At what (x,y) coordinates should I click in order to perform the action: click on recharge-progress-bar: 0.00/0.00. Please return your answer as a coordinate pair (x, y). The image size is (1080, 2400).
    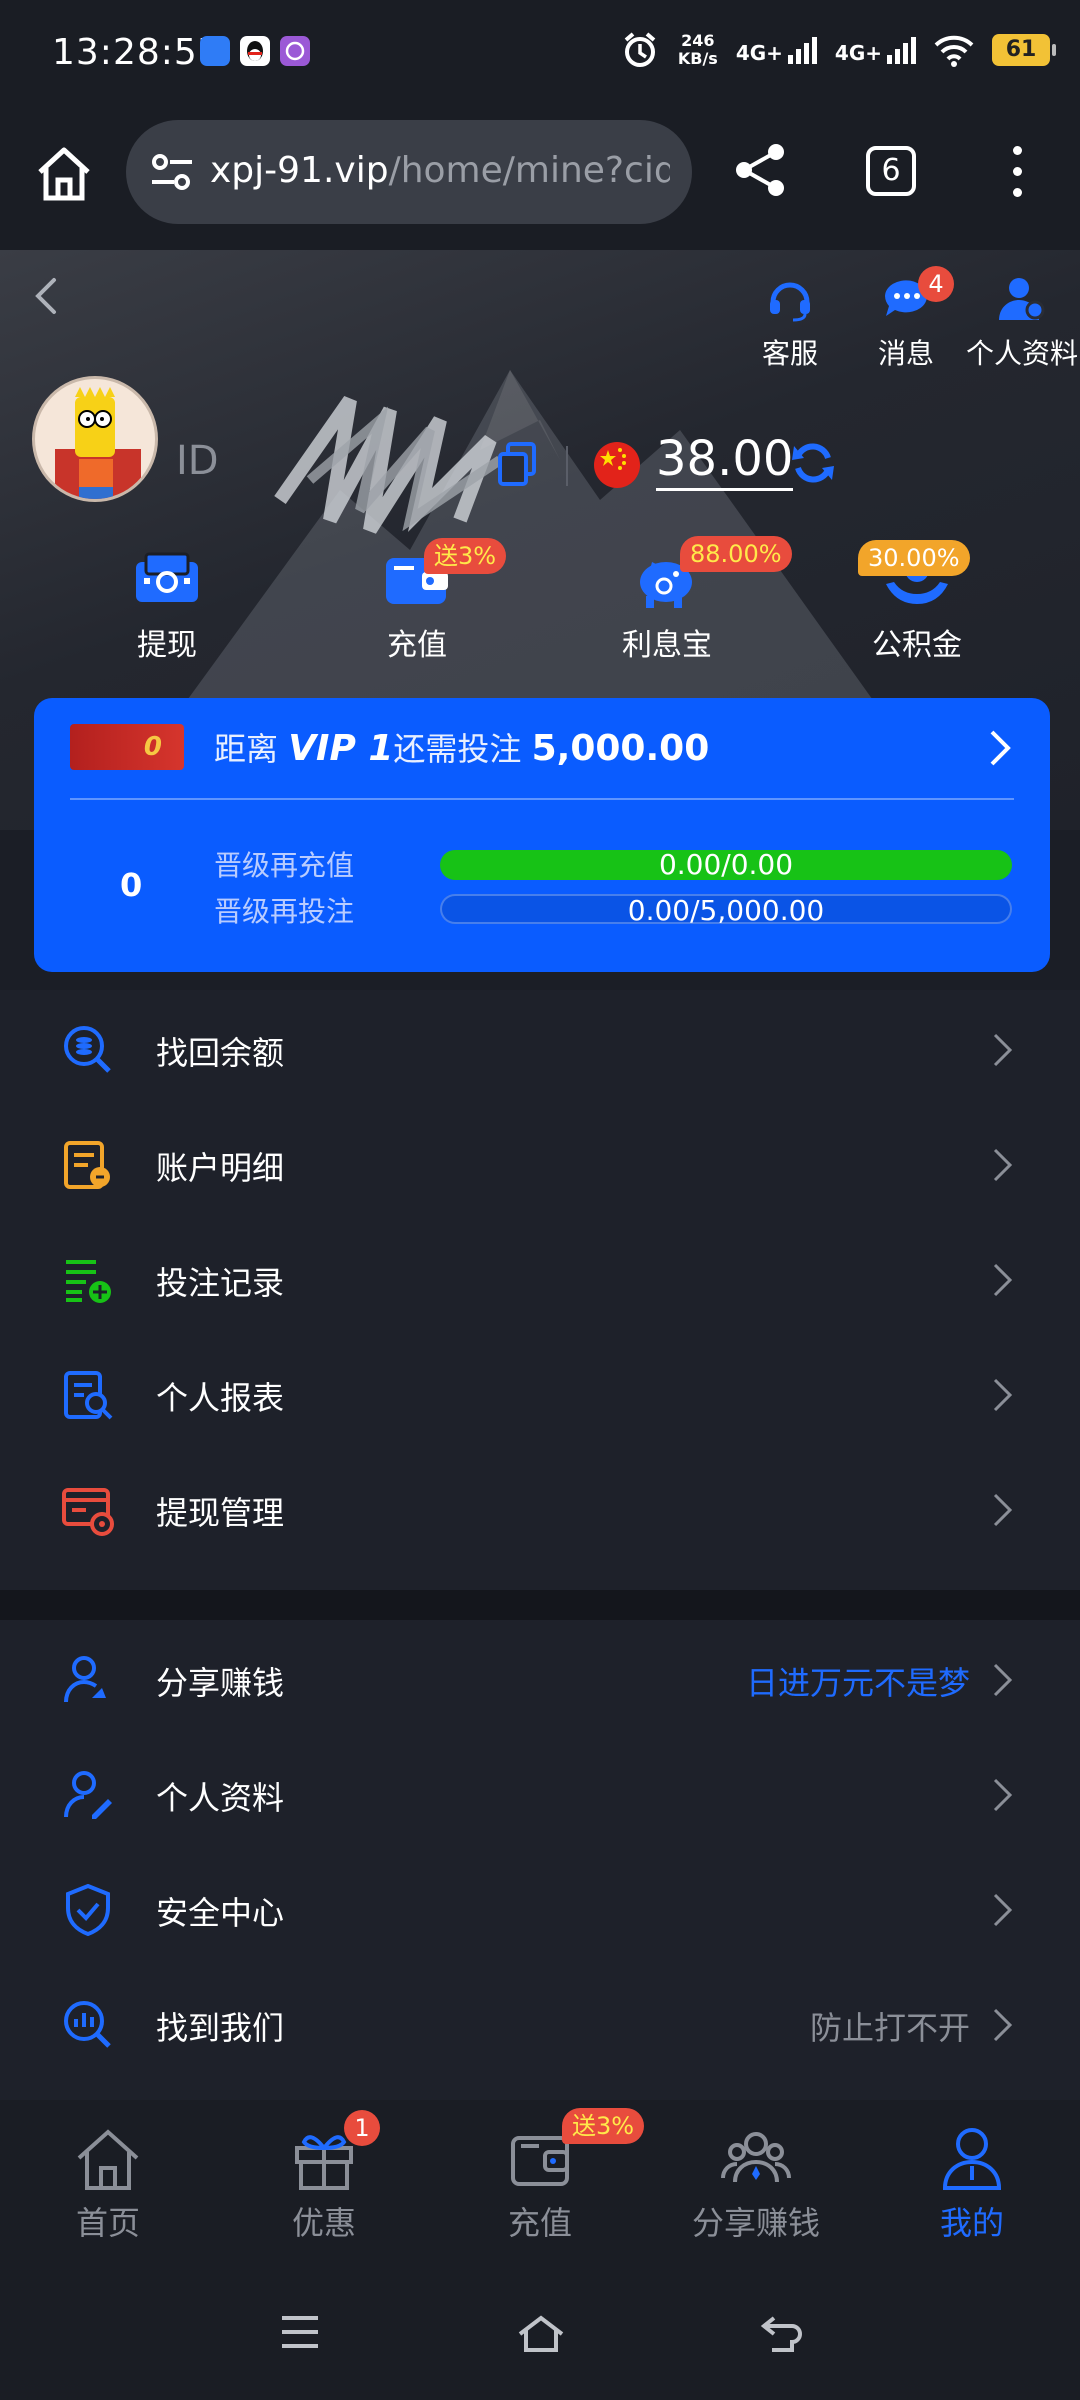
    Looking at the image, I should click on (726, 865).